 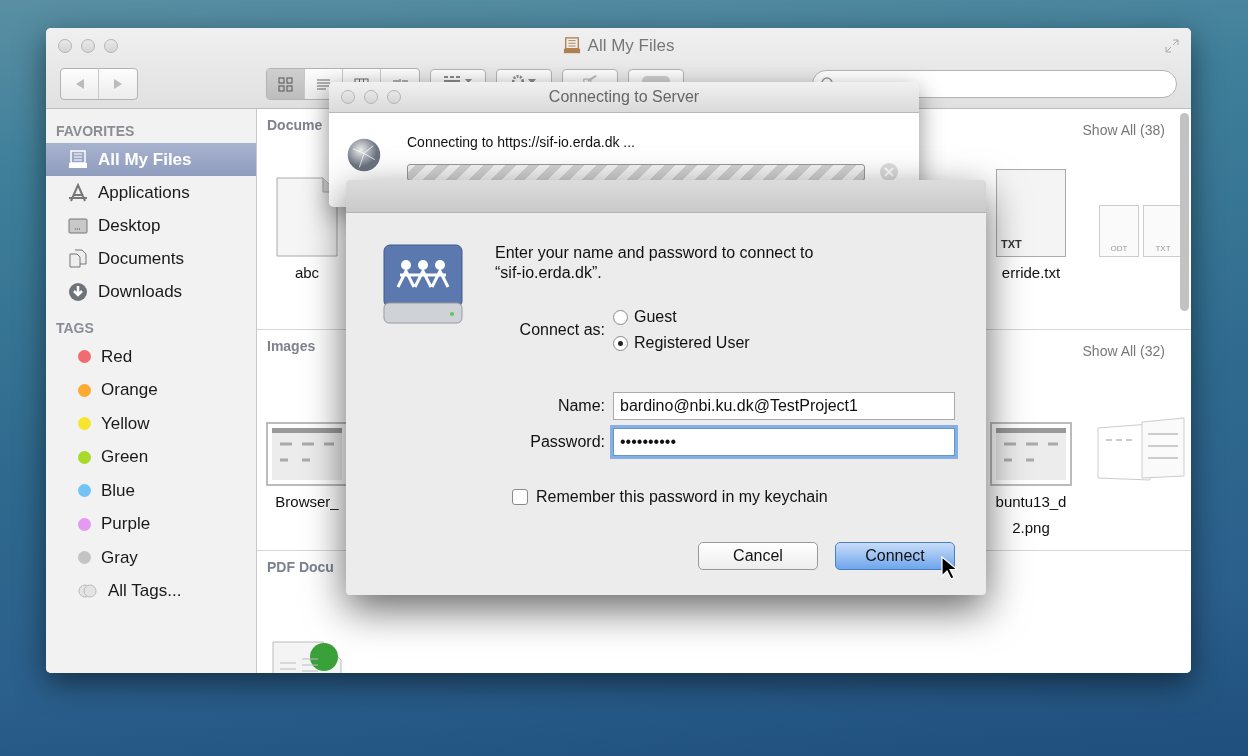 I want to click on window-title: All My Files, so click(x=631, y=46).